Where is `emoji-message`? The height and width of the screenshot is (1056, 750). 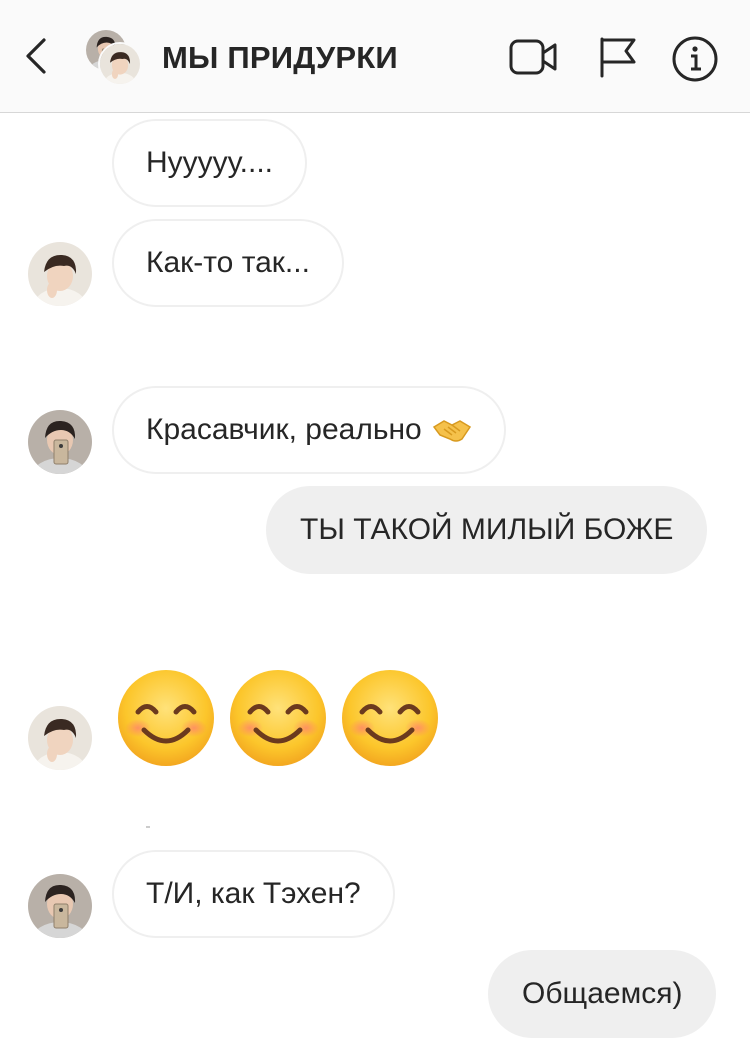 emoji-message is located at coordinates (284, 718).